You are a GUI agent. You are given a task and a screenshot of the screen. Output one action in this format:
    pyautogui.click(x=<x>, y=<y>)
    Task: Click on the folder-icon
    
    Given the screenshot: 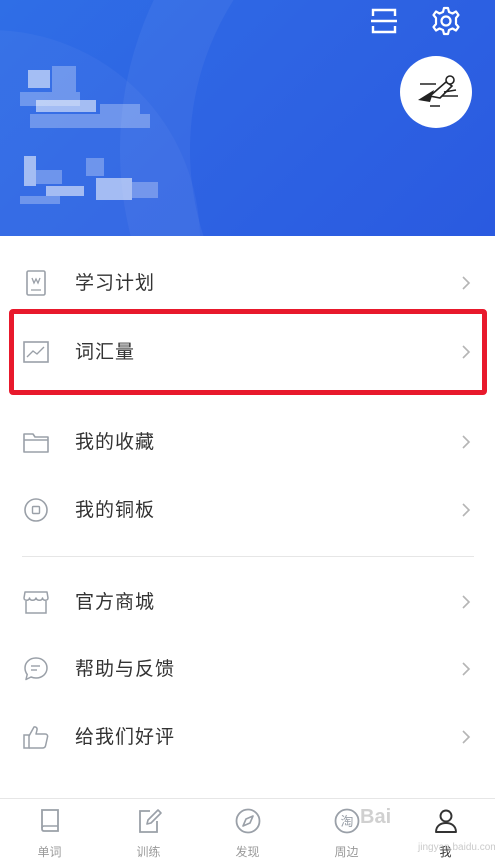 What is the action you would take?
    pyautogui.click(x=36, y=443)
    